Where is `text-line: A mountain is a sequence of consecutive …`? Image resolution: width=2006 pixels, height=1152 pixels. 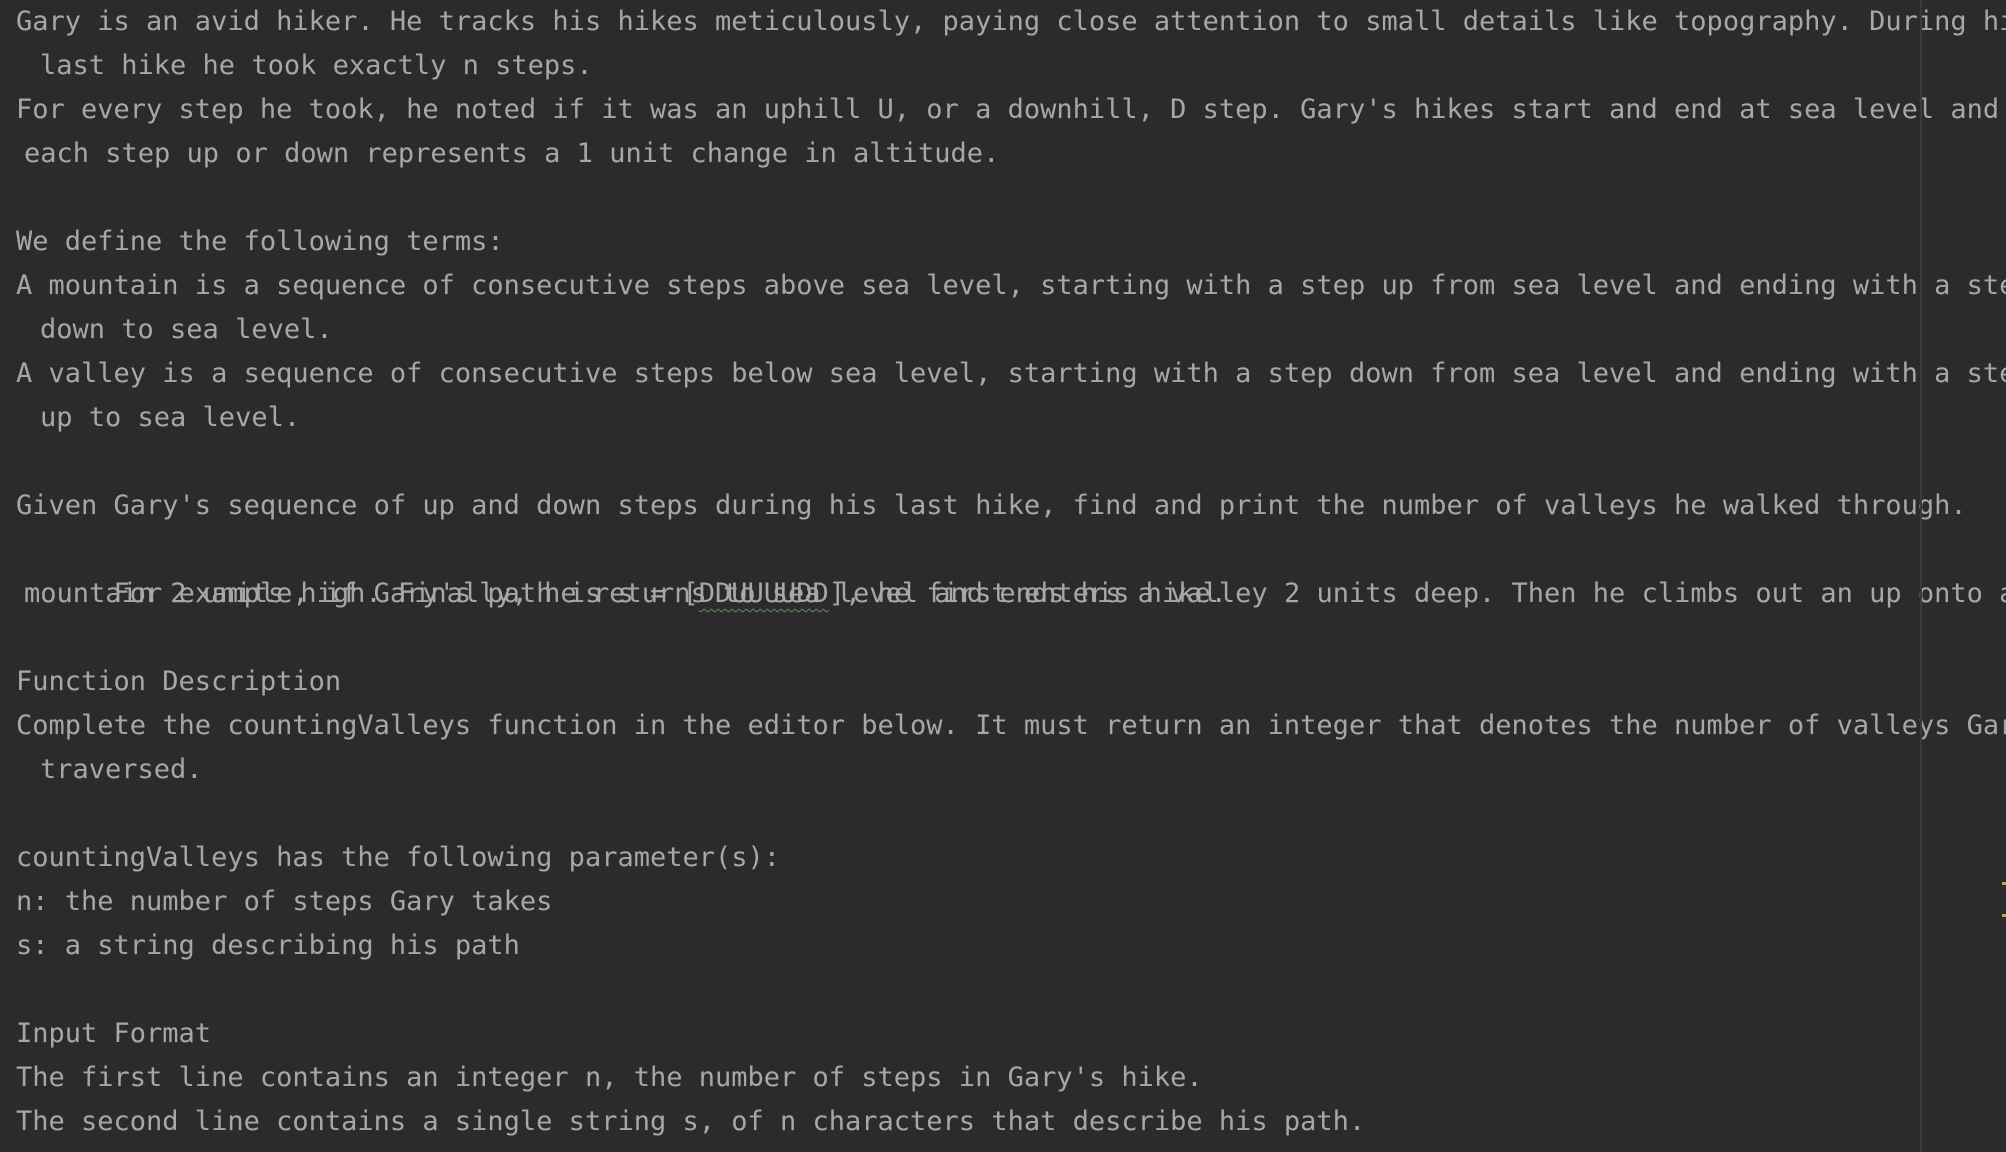 text-line: A mountain is a sequence of consecutive … is located at coordinates (1011, 285).